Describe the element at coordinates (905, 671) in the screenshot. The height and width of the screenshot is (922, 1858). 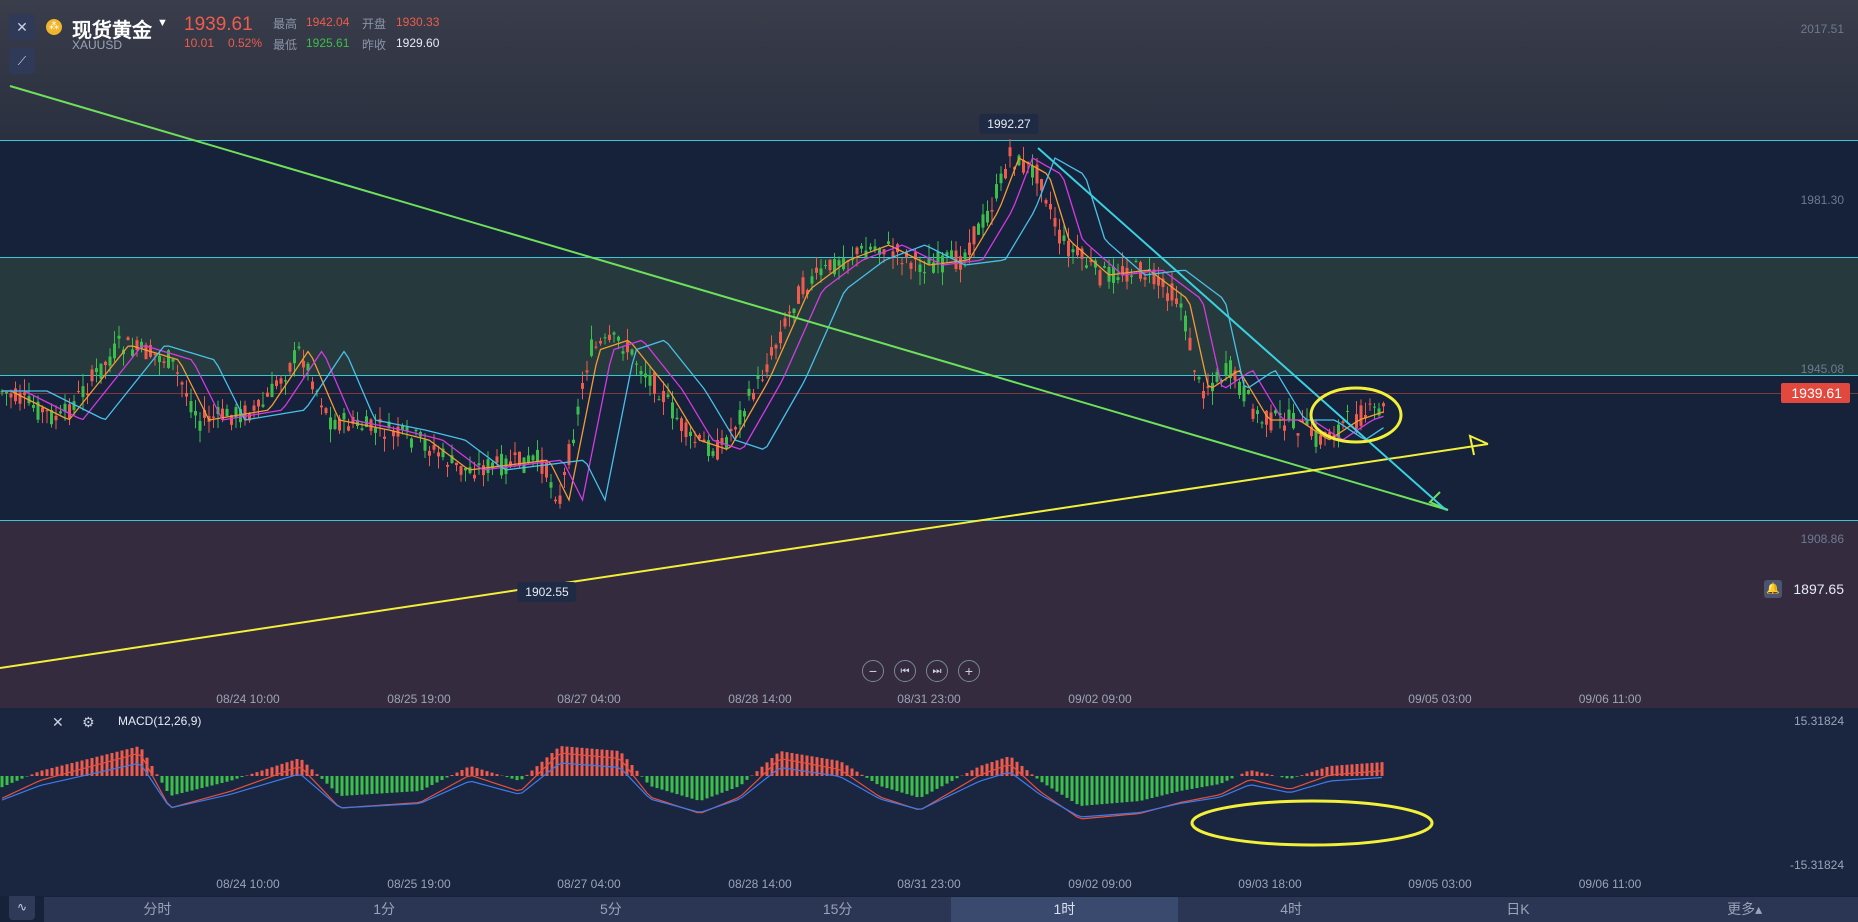
I see `scroll-start-button: ⏮` at that location.